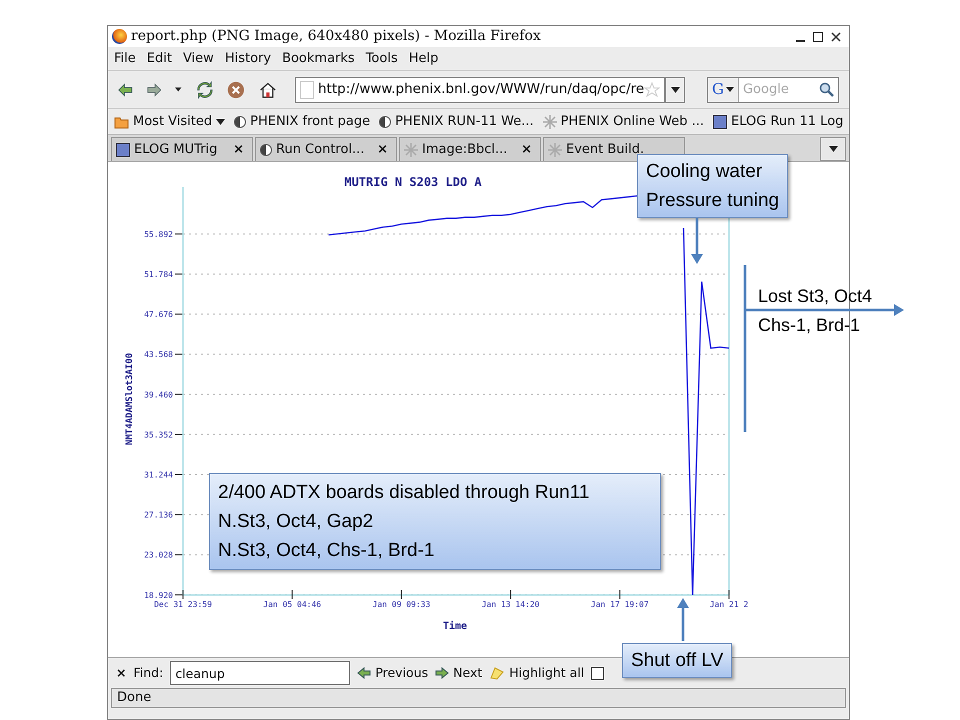 The width and height of the screenshot is (960, 720). Describe the element at coordinates (401, 604) in the screenshot. I see `x-tick-label: Jan 09 09:33` at that location.